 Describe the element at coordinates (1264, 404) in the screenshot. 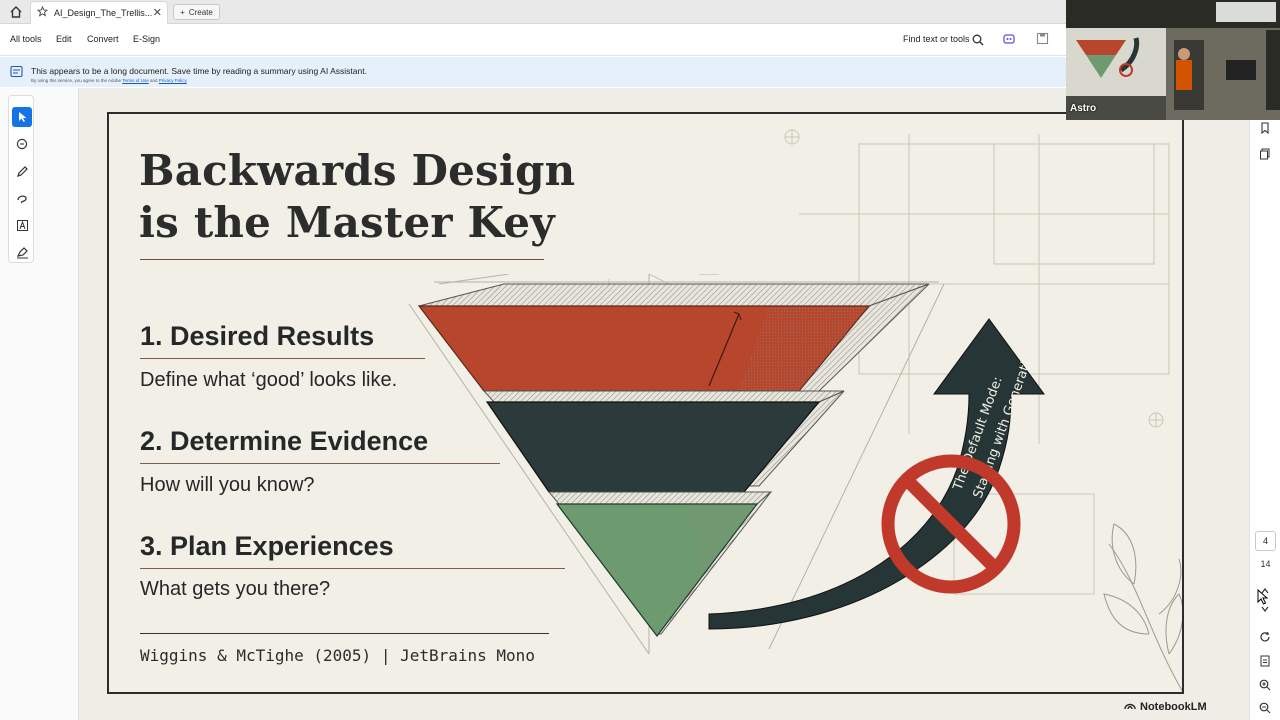

I see `right-rail: 4 14` at that location.